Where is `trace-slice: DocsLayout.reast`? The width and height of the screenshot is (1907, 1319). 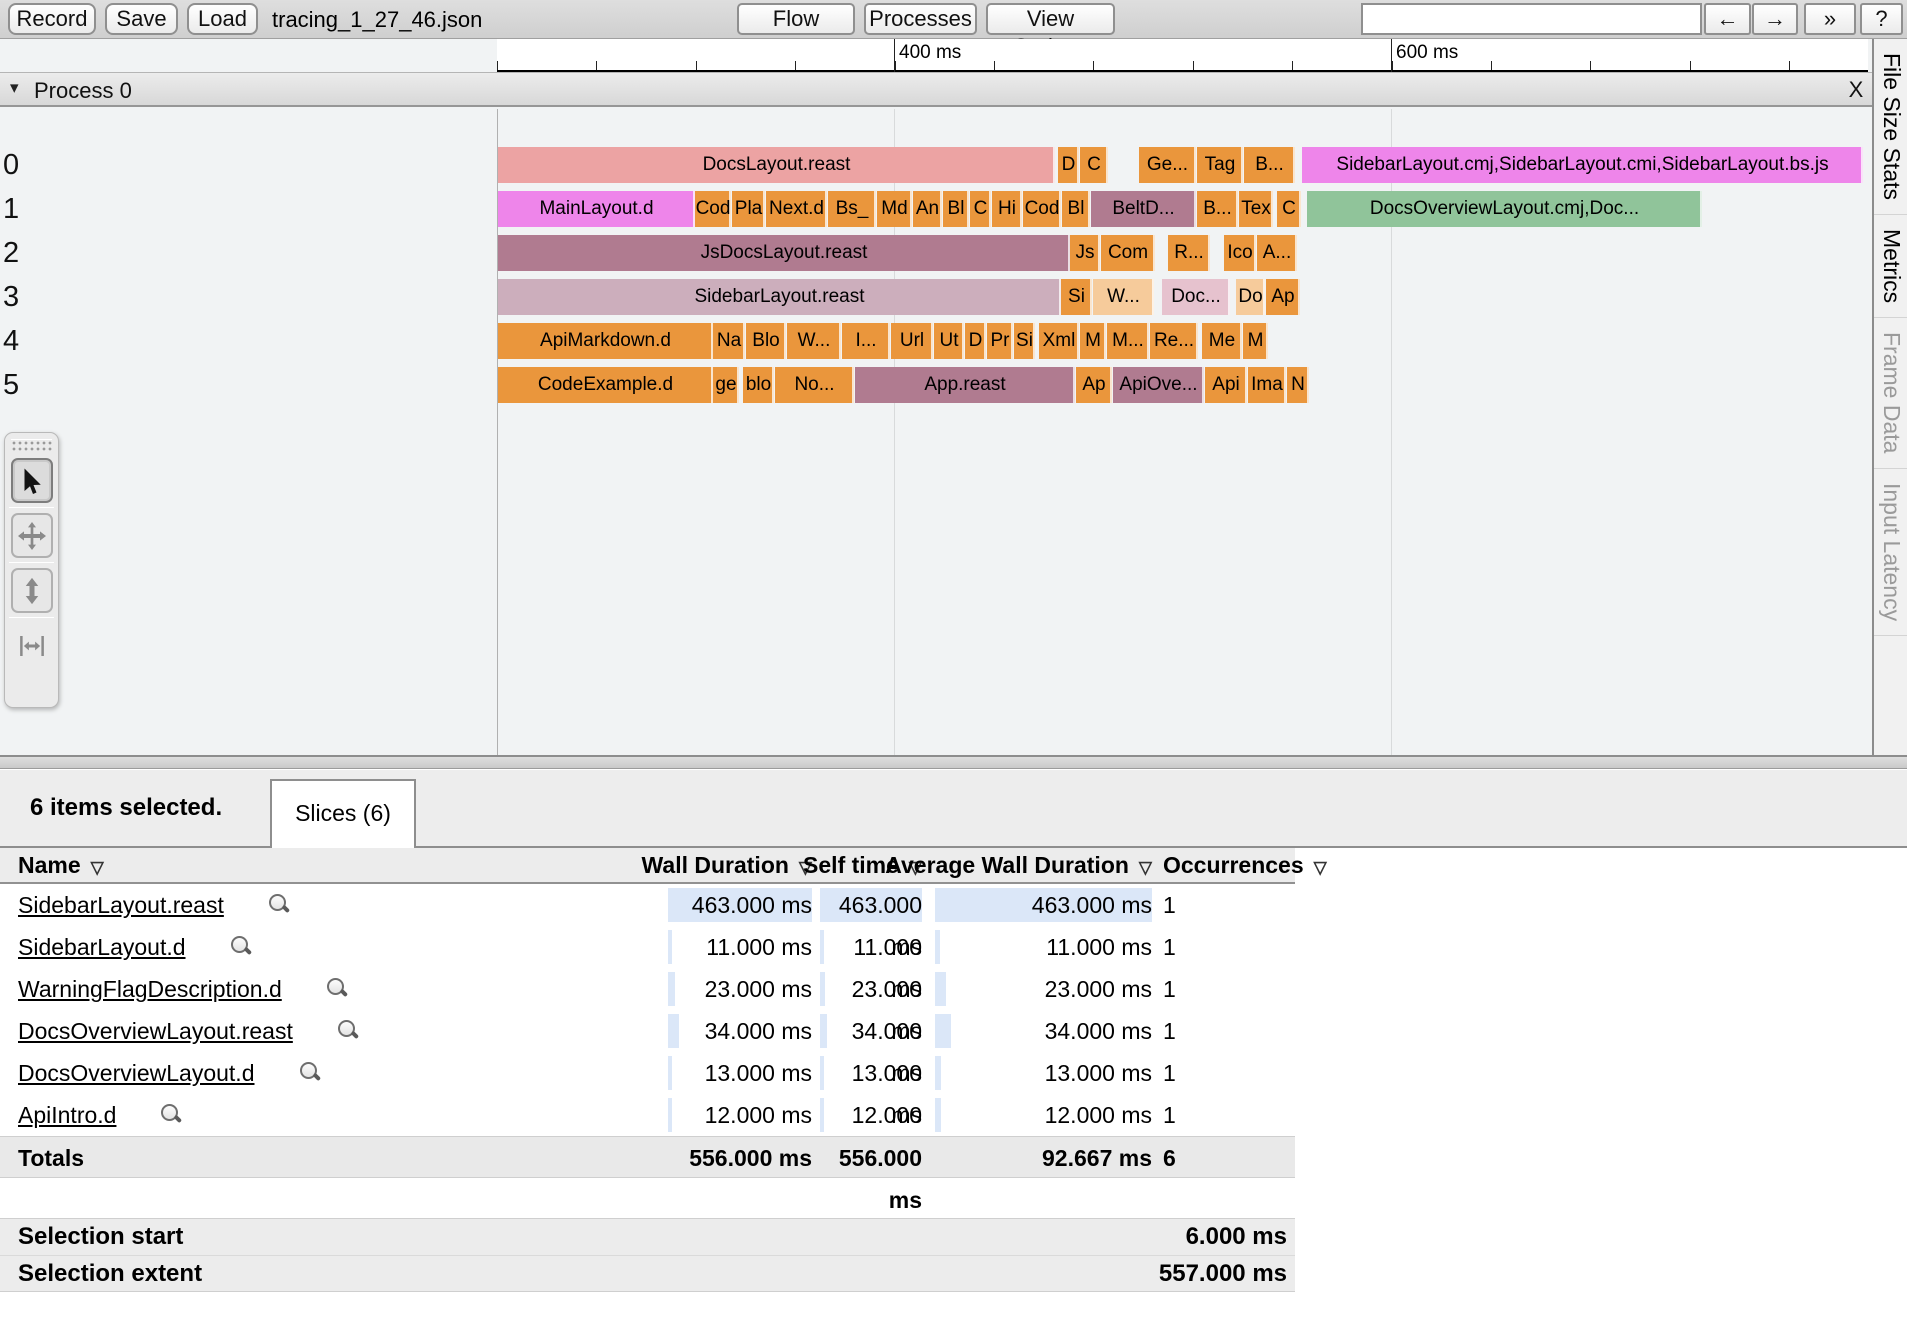 trace-slice: DocsLayout.reast is located at coordinates (776, 165).